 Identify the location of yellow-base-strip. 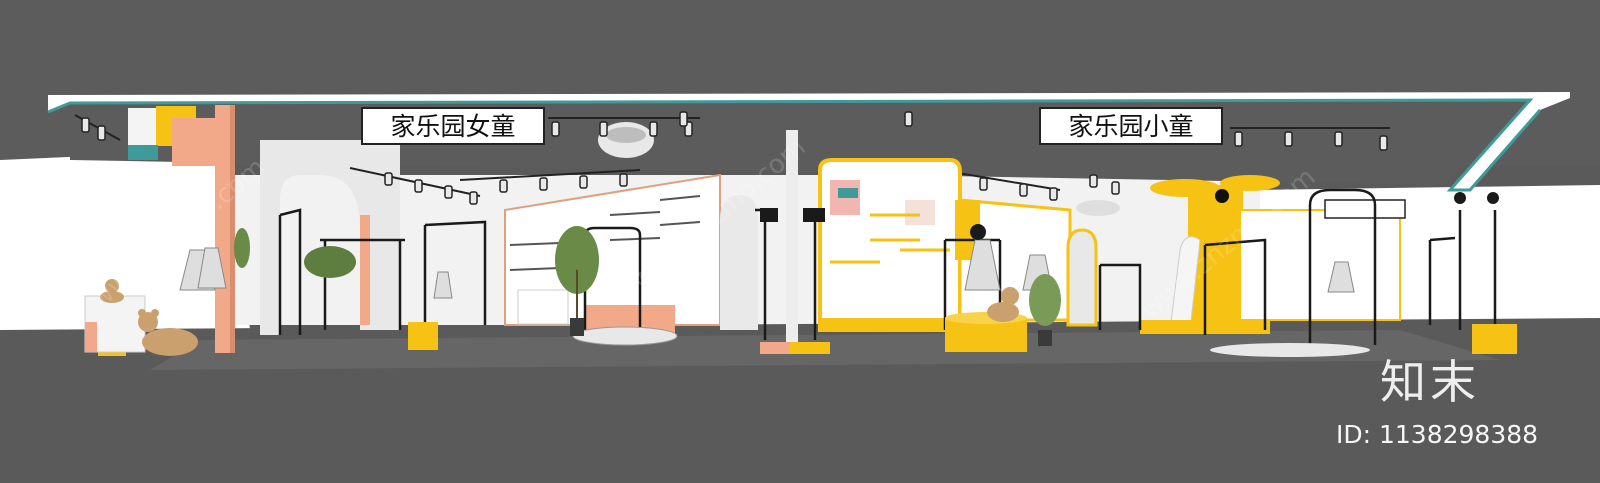
(890, 325).